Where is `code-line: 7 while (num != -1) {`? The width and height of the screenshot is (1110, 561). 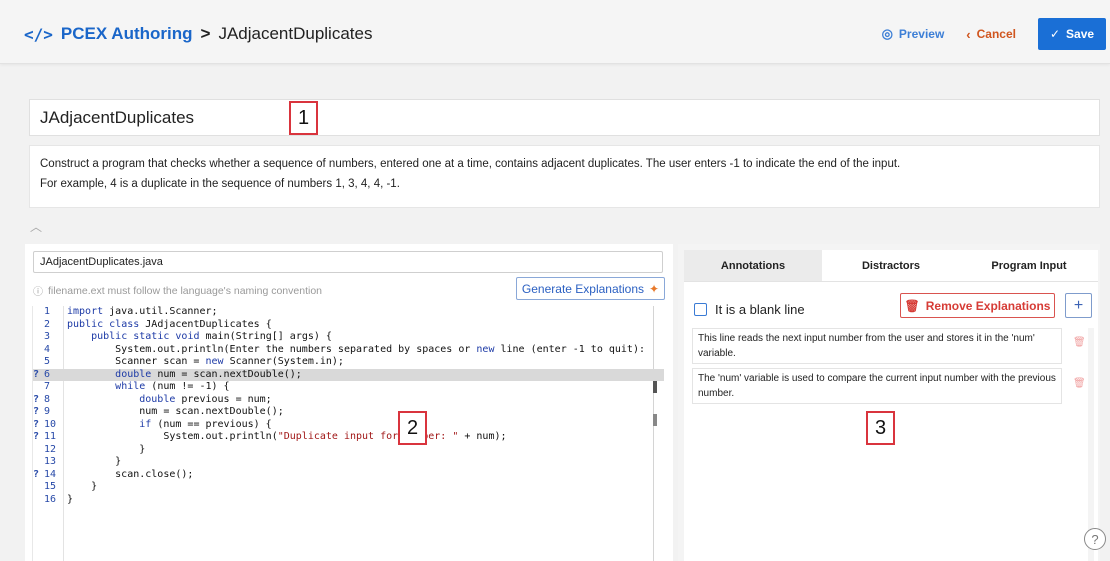 code-line: 7 while (num != -1) { is located at coordinates (348, 387).